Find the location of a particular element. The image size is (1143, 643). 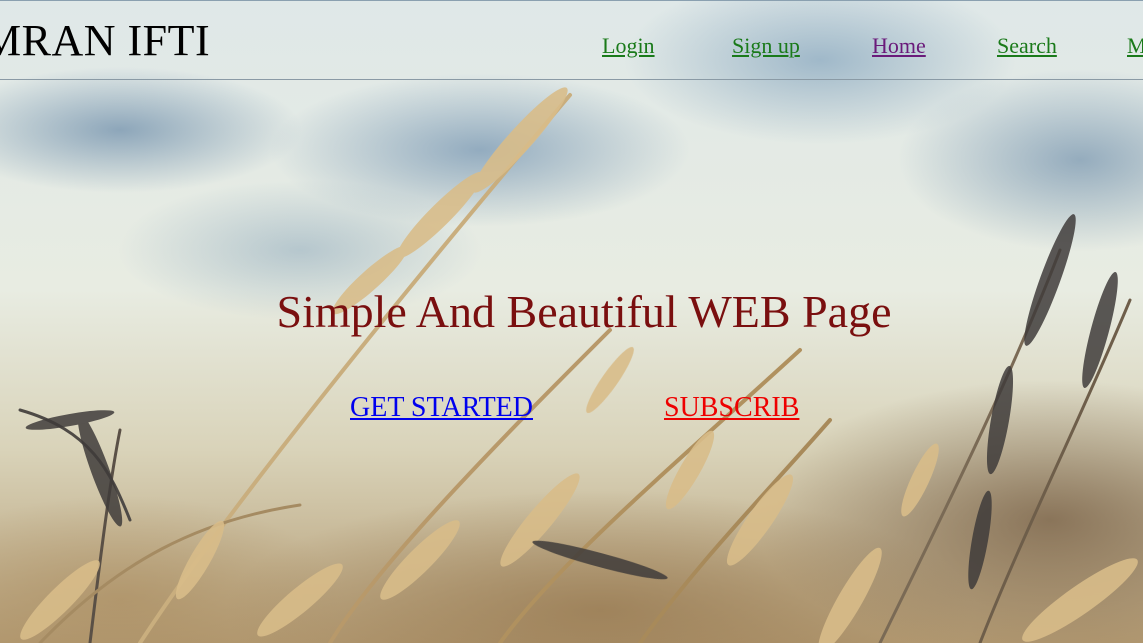

site-header: MRAN IFTI Login Sign up Home Search M is located at coordinates (571, 40).